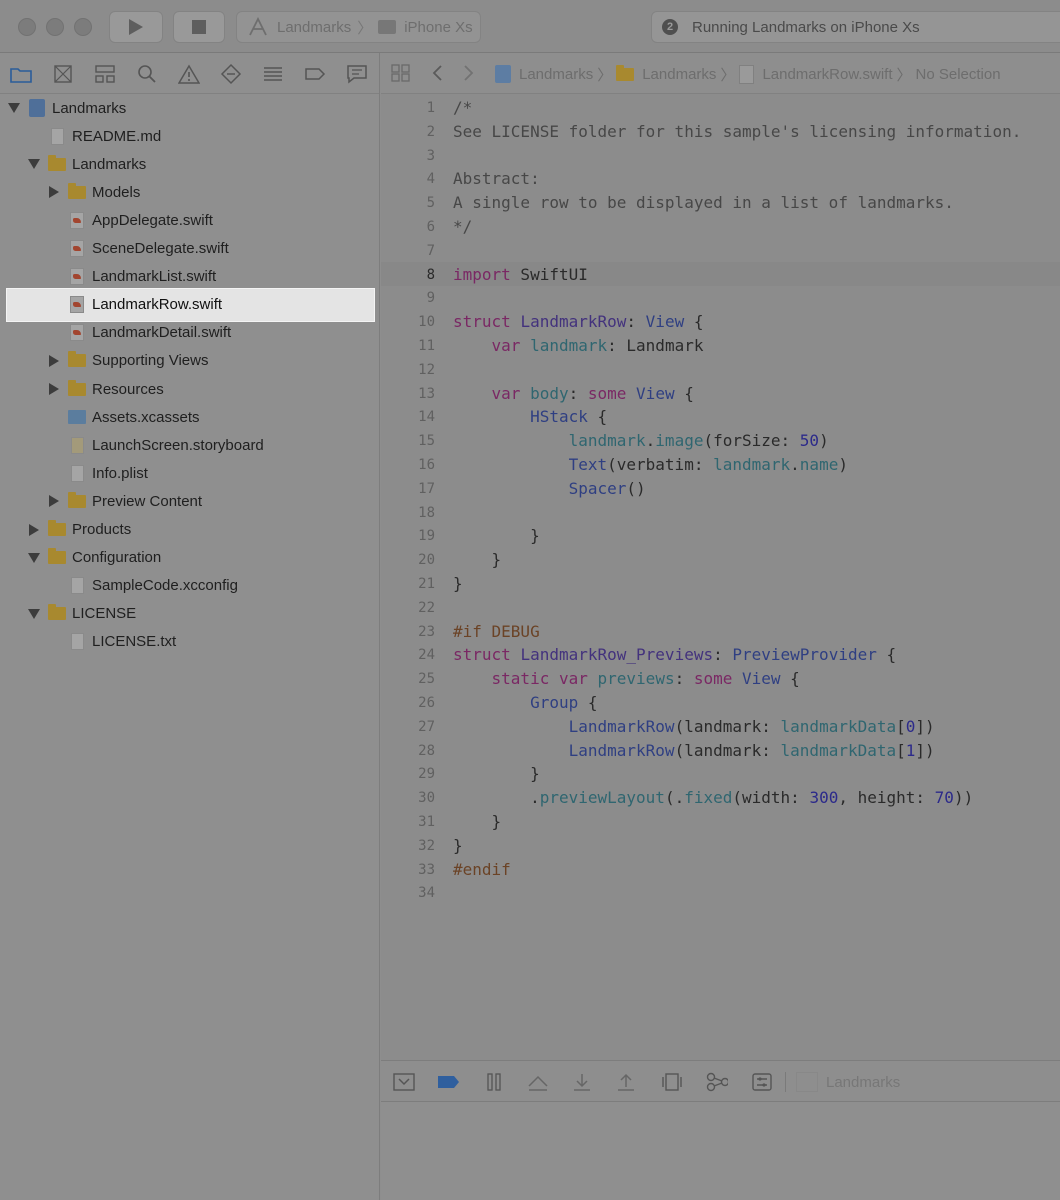  Describe the element at coordinates (437, 75) in the screenshot. I see `back-arrow-icon` at that location.